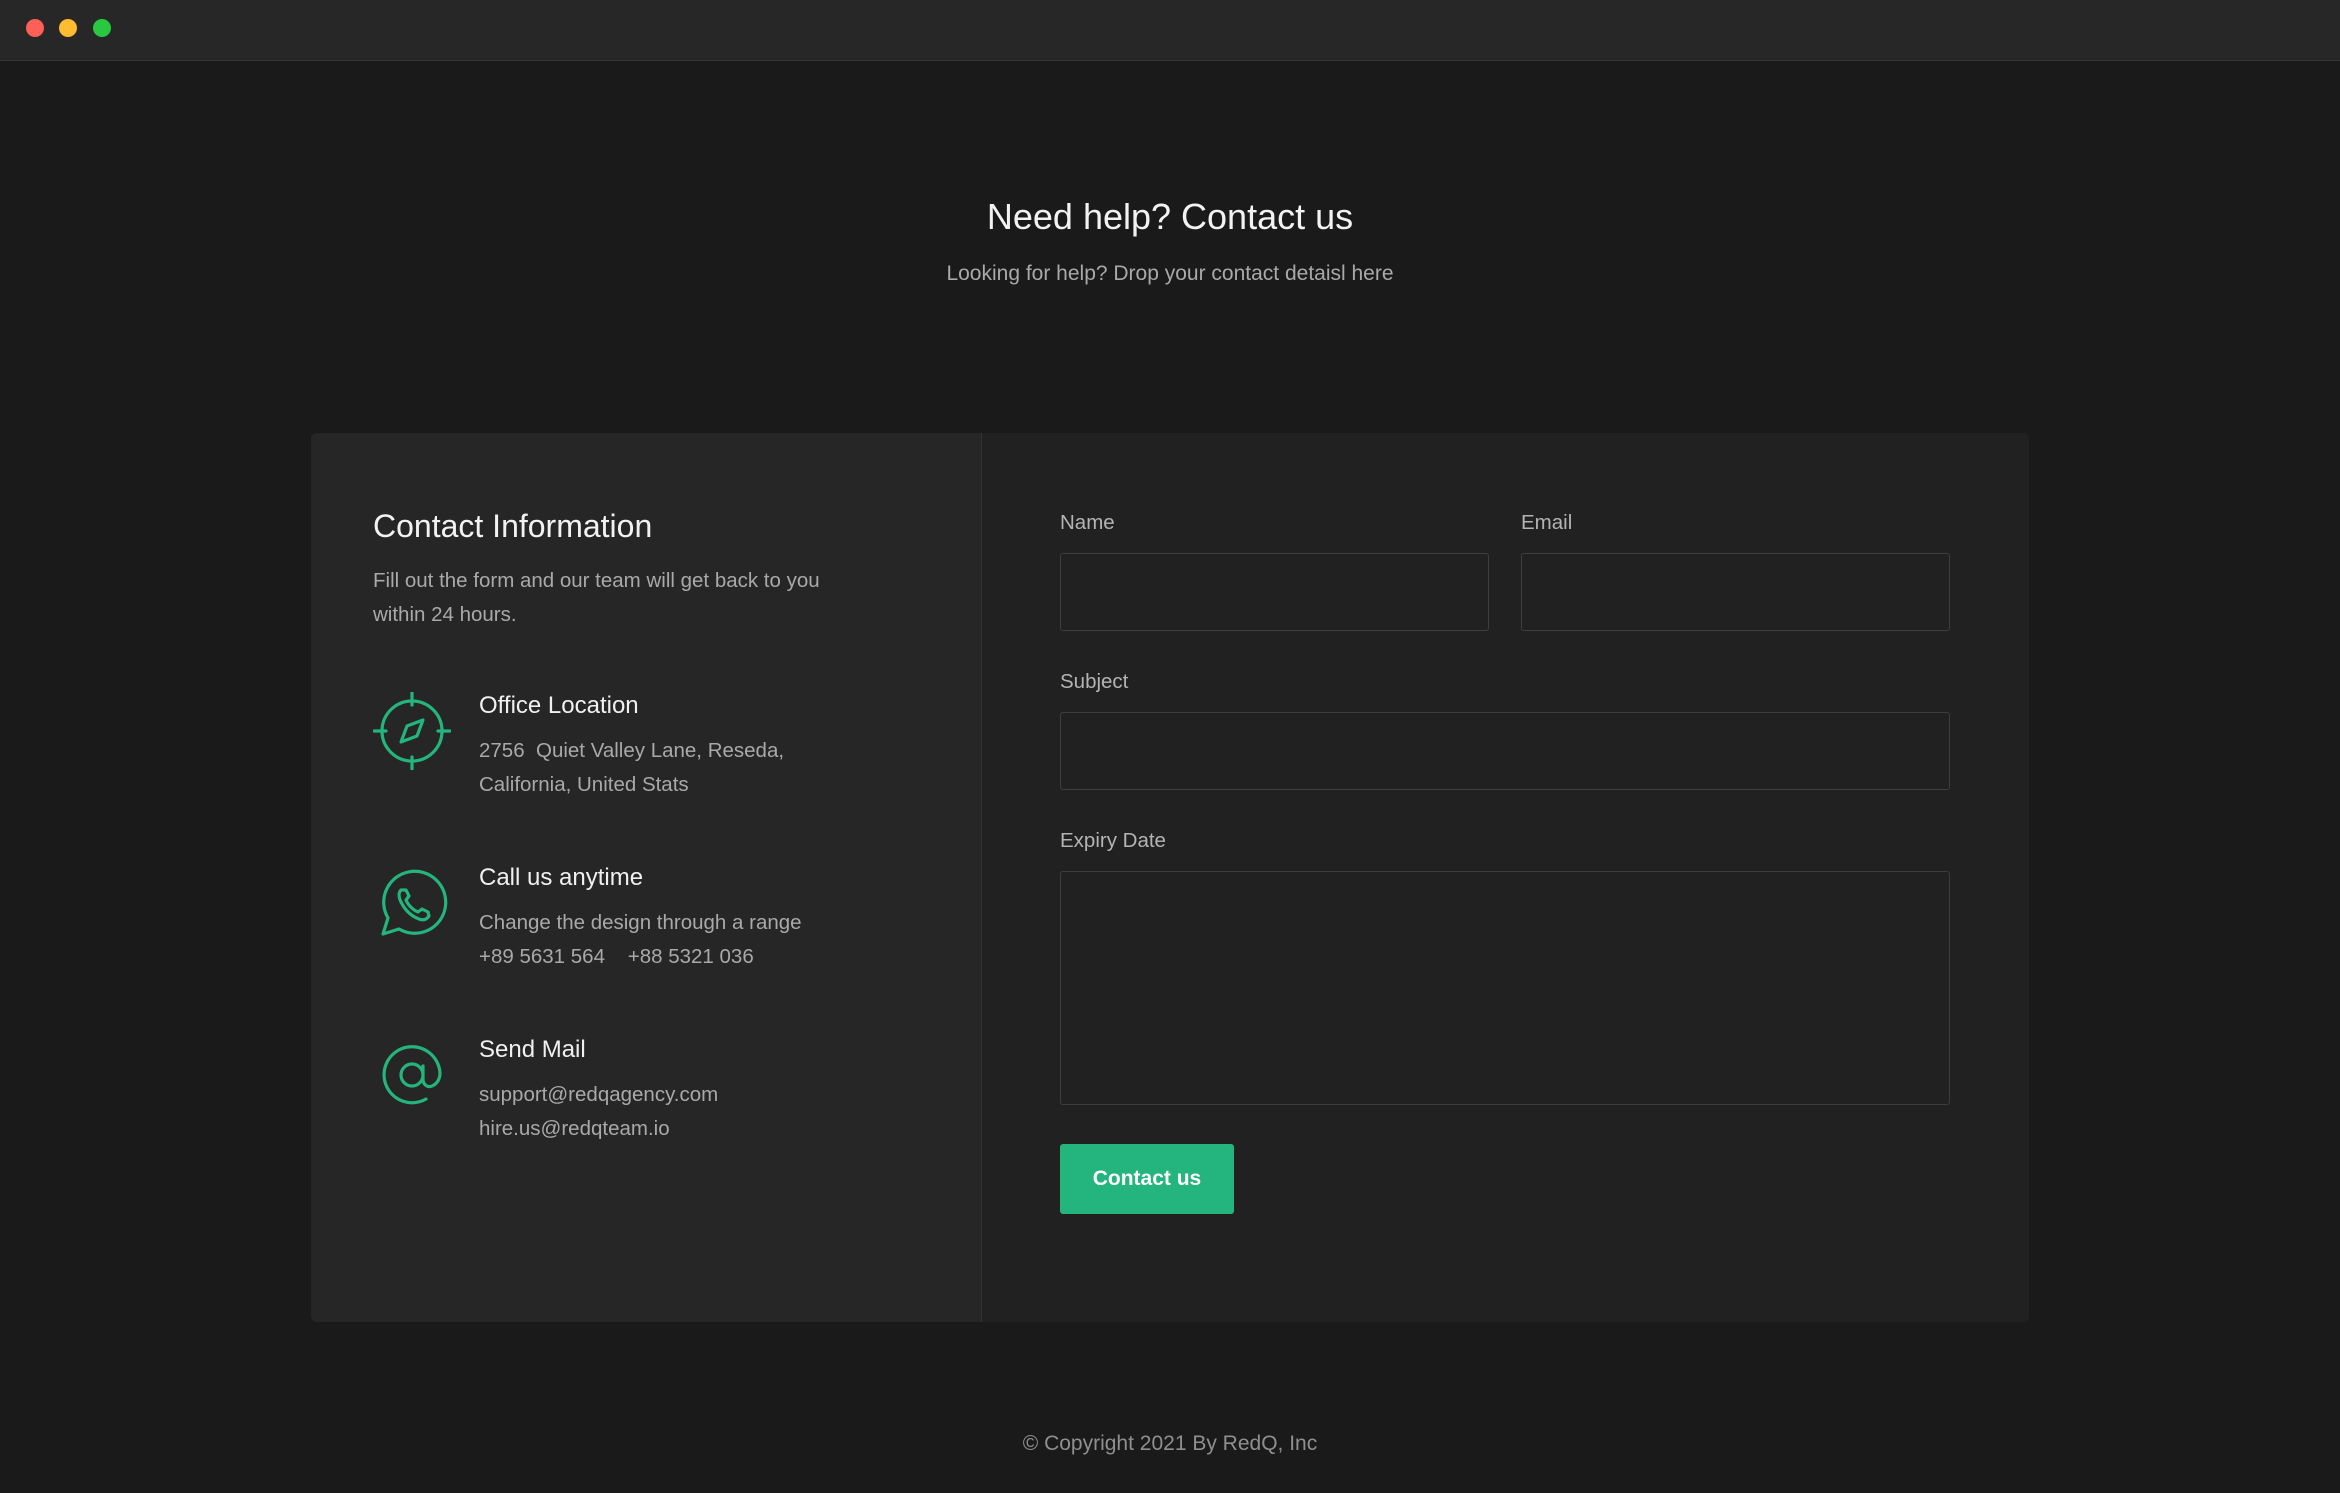 This screenshot has width=2340, height=1493. I want to click on page-title: Need help? Contact us, so click(1170, 216).